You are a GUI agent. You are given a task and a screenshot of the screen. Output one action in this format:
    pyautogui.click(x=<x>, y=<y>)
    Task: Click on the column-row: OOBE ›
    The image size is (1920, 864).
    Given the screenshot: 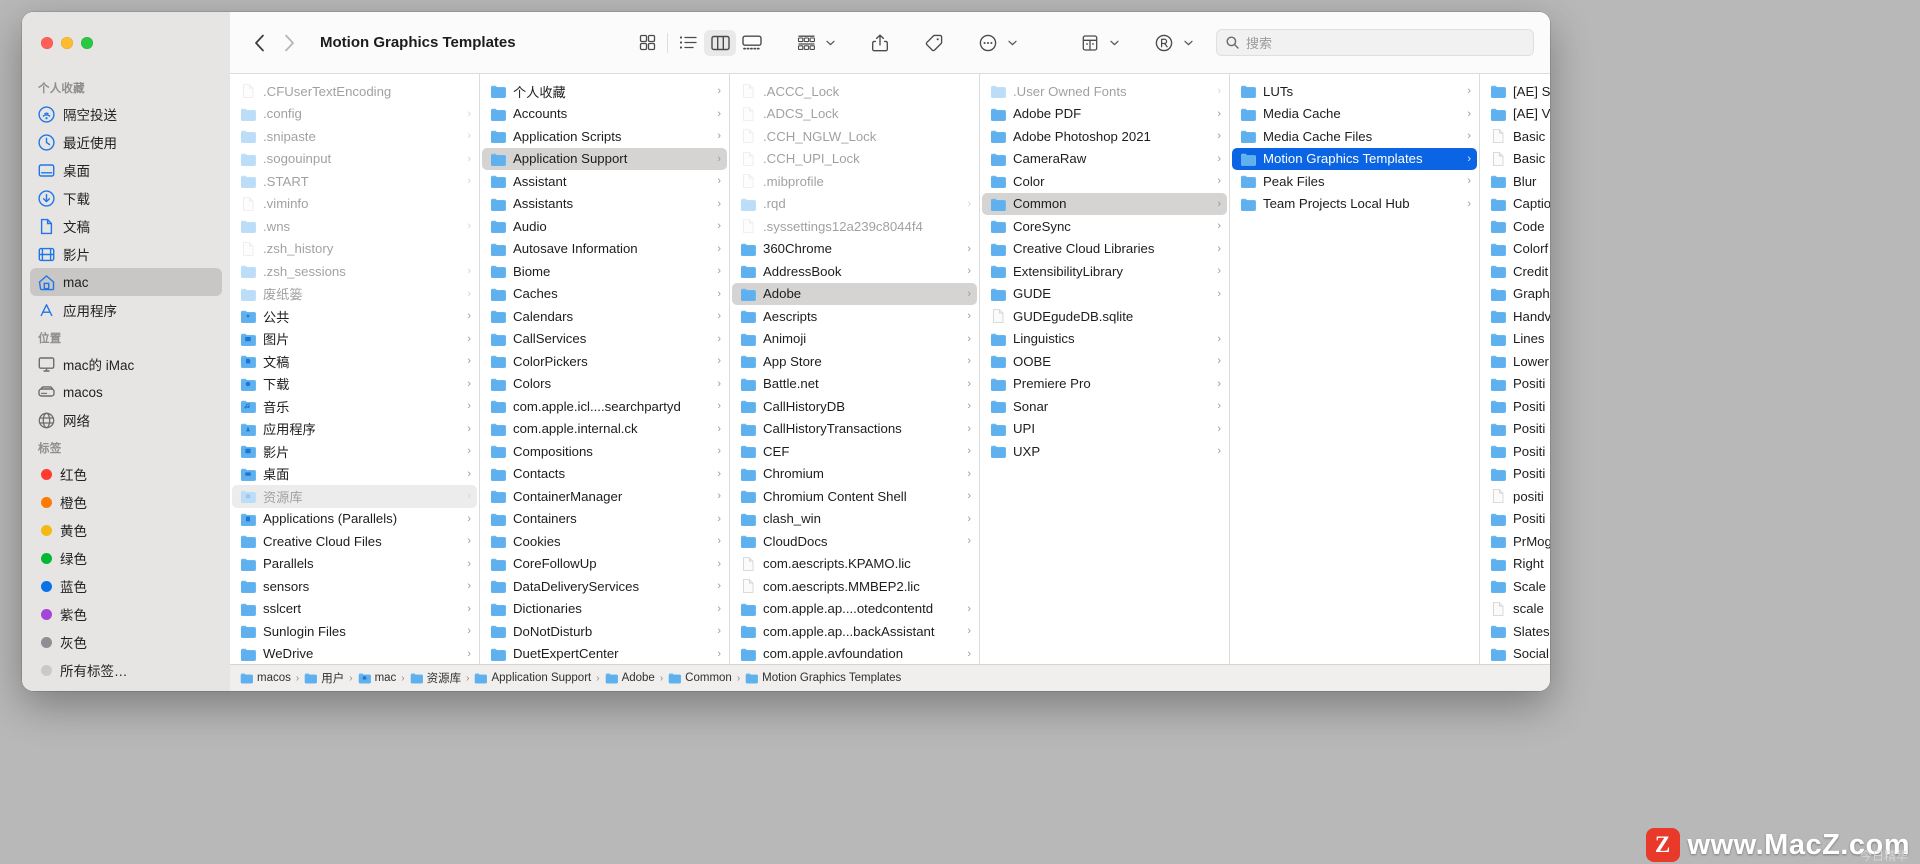 What is the action you would take?
    pyautogui.click(x=1104, y=361)
    